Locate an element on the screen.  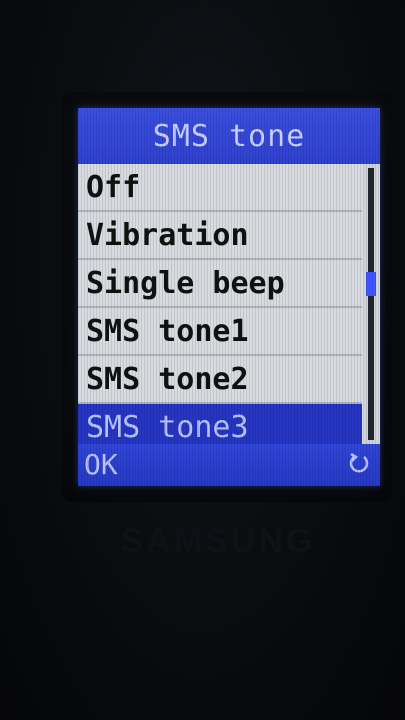
back-icon is located at coordinates (359, 464).